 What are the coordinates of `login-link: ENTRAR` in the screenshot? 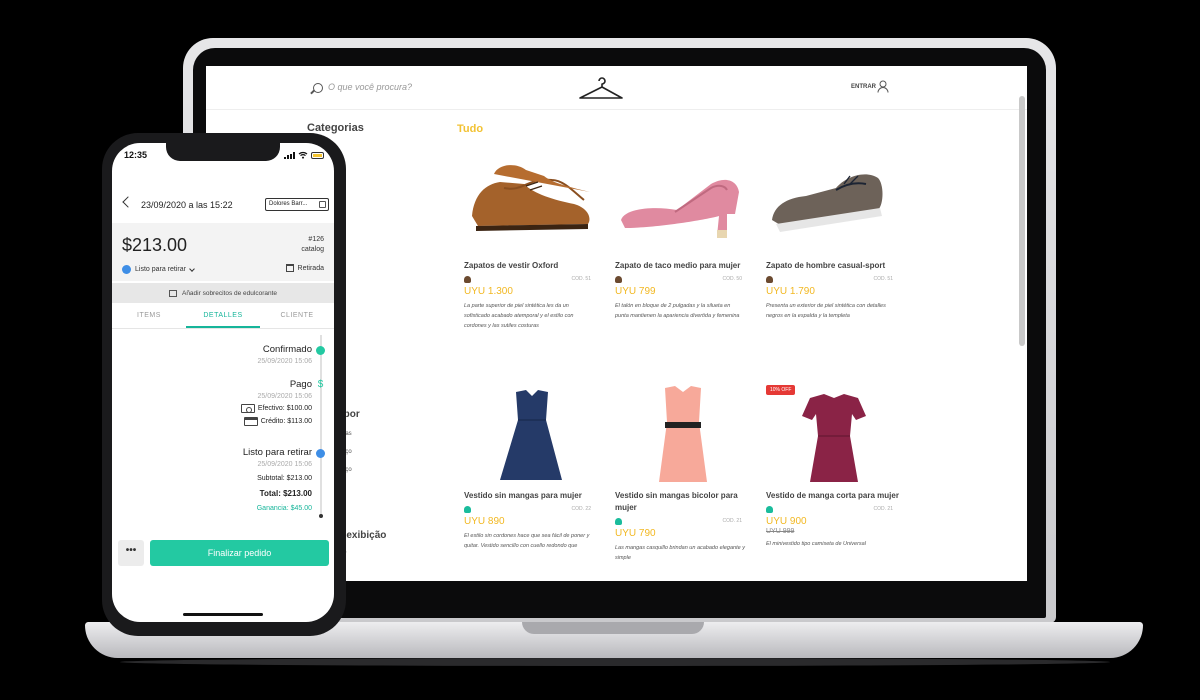 It's located at (863, 87).